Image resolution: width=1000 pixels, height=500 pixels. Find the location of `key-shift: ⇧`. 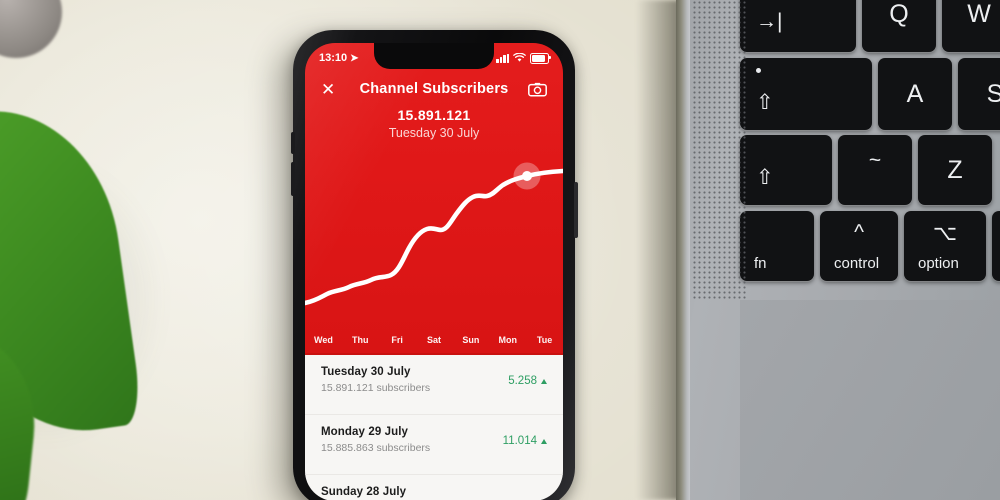

key-shift: ⇧ is located at coordinates (786, 170).